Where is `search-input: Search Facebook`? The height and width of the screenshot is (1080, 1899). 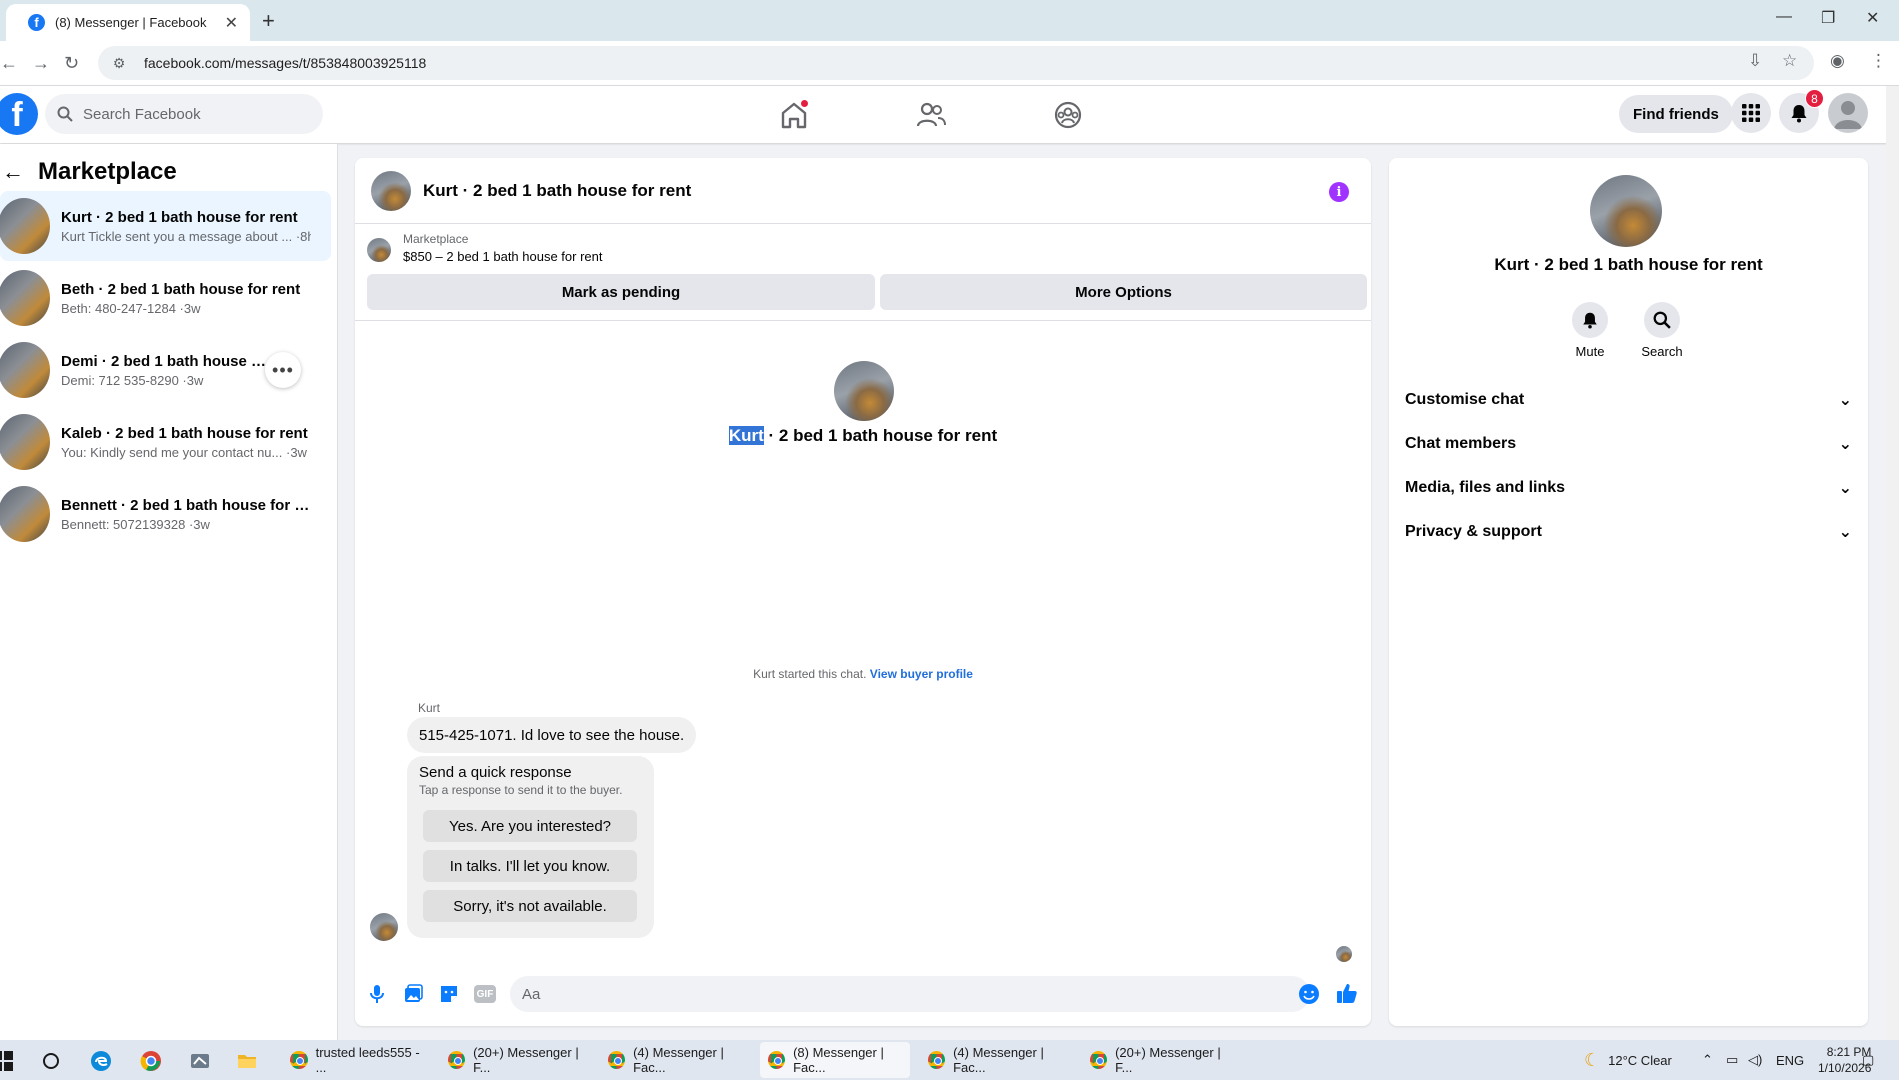
search-input: Search Facebook is located at coordinates (184, 114).